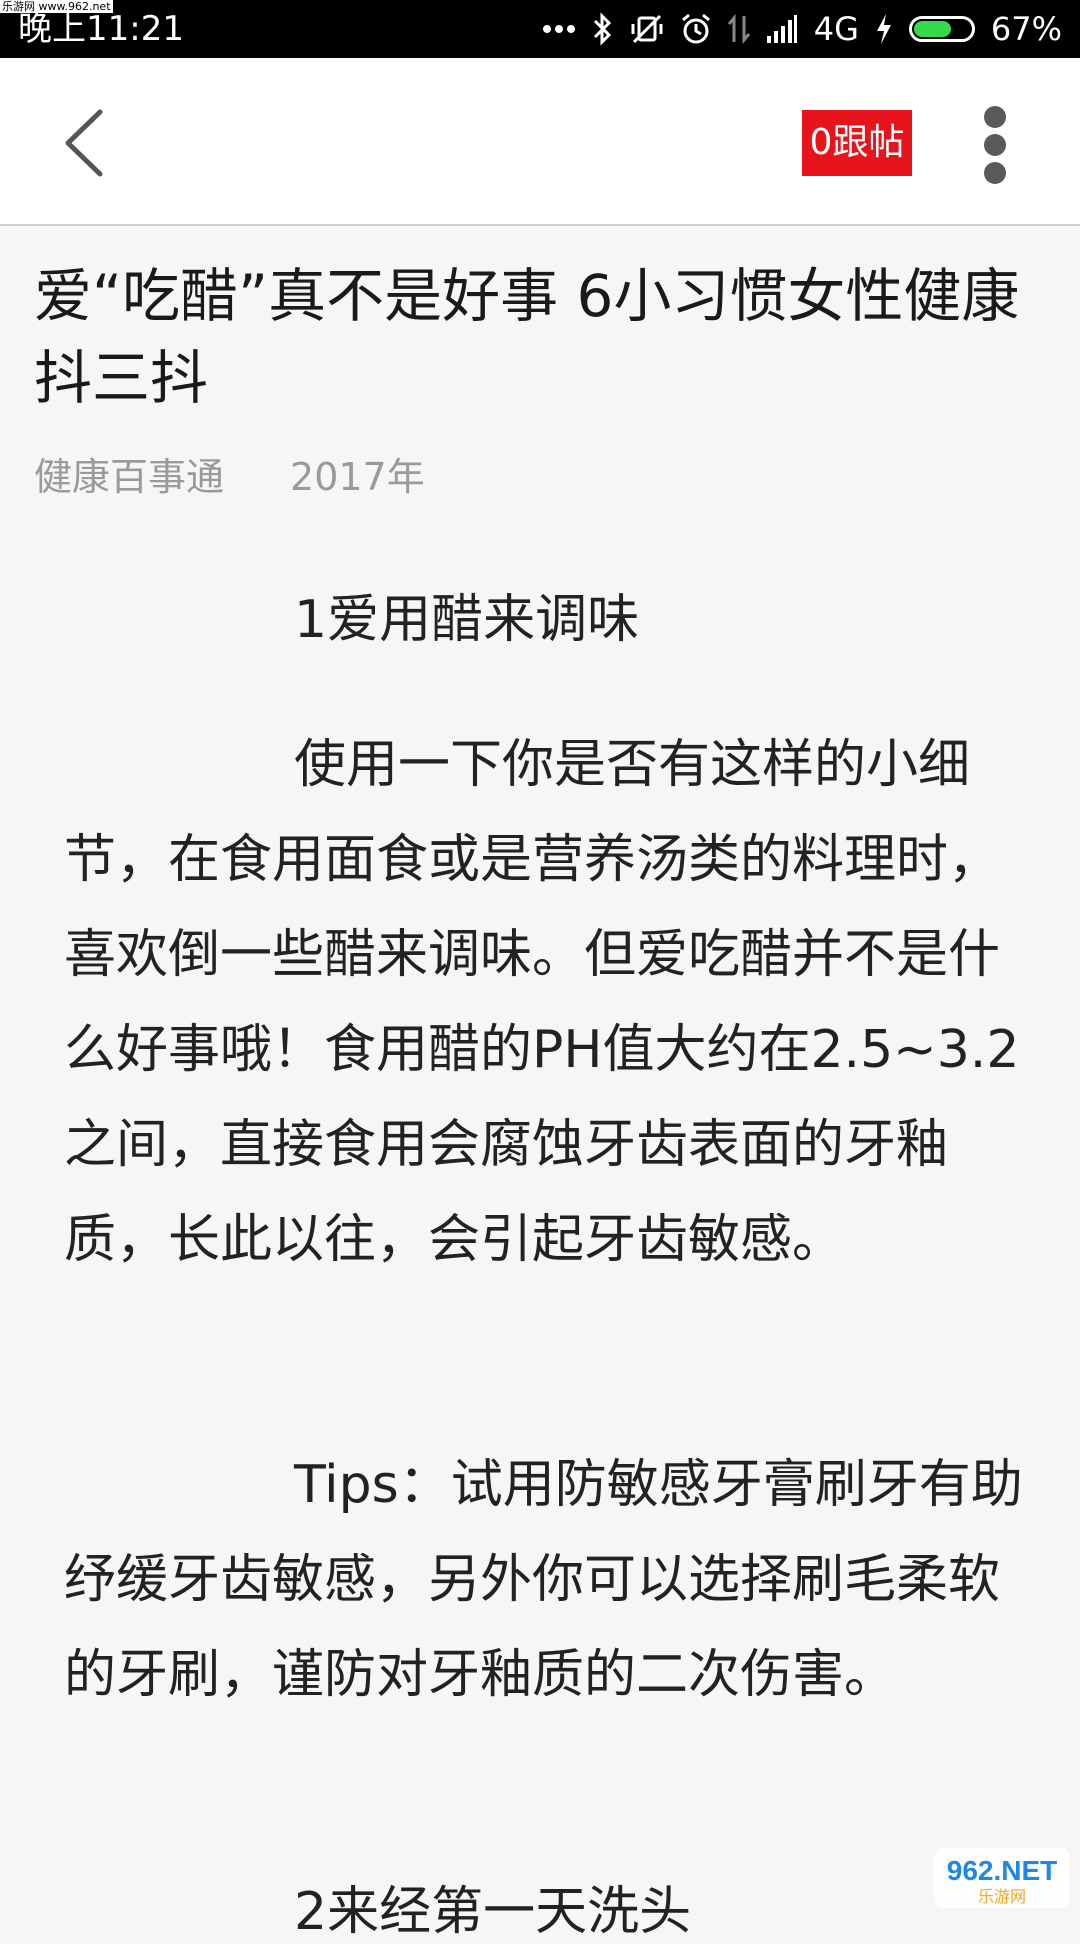 This screenshot has width=1080, height=1944. Describe the element at coordinates (836, 29) in the screenshot. I see `network-type: 4G` at that location.